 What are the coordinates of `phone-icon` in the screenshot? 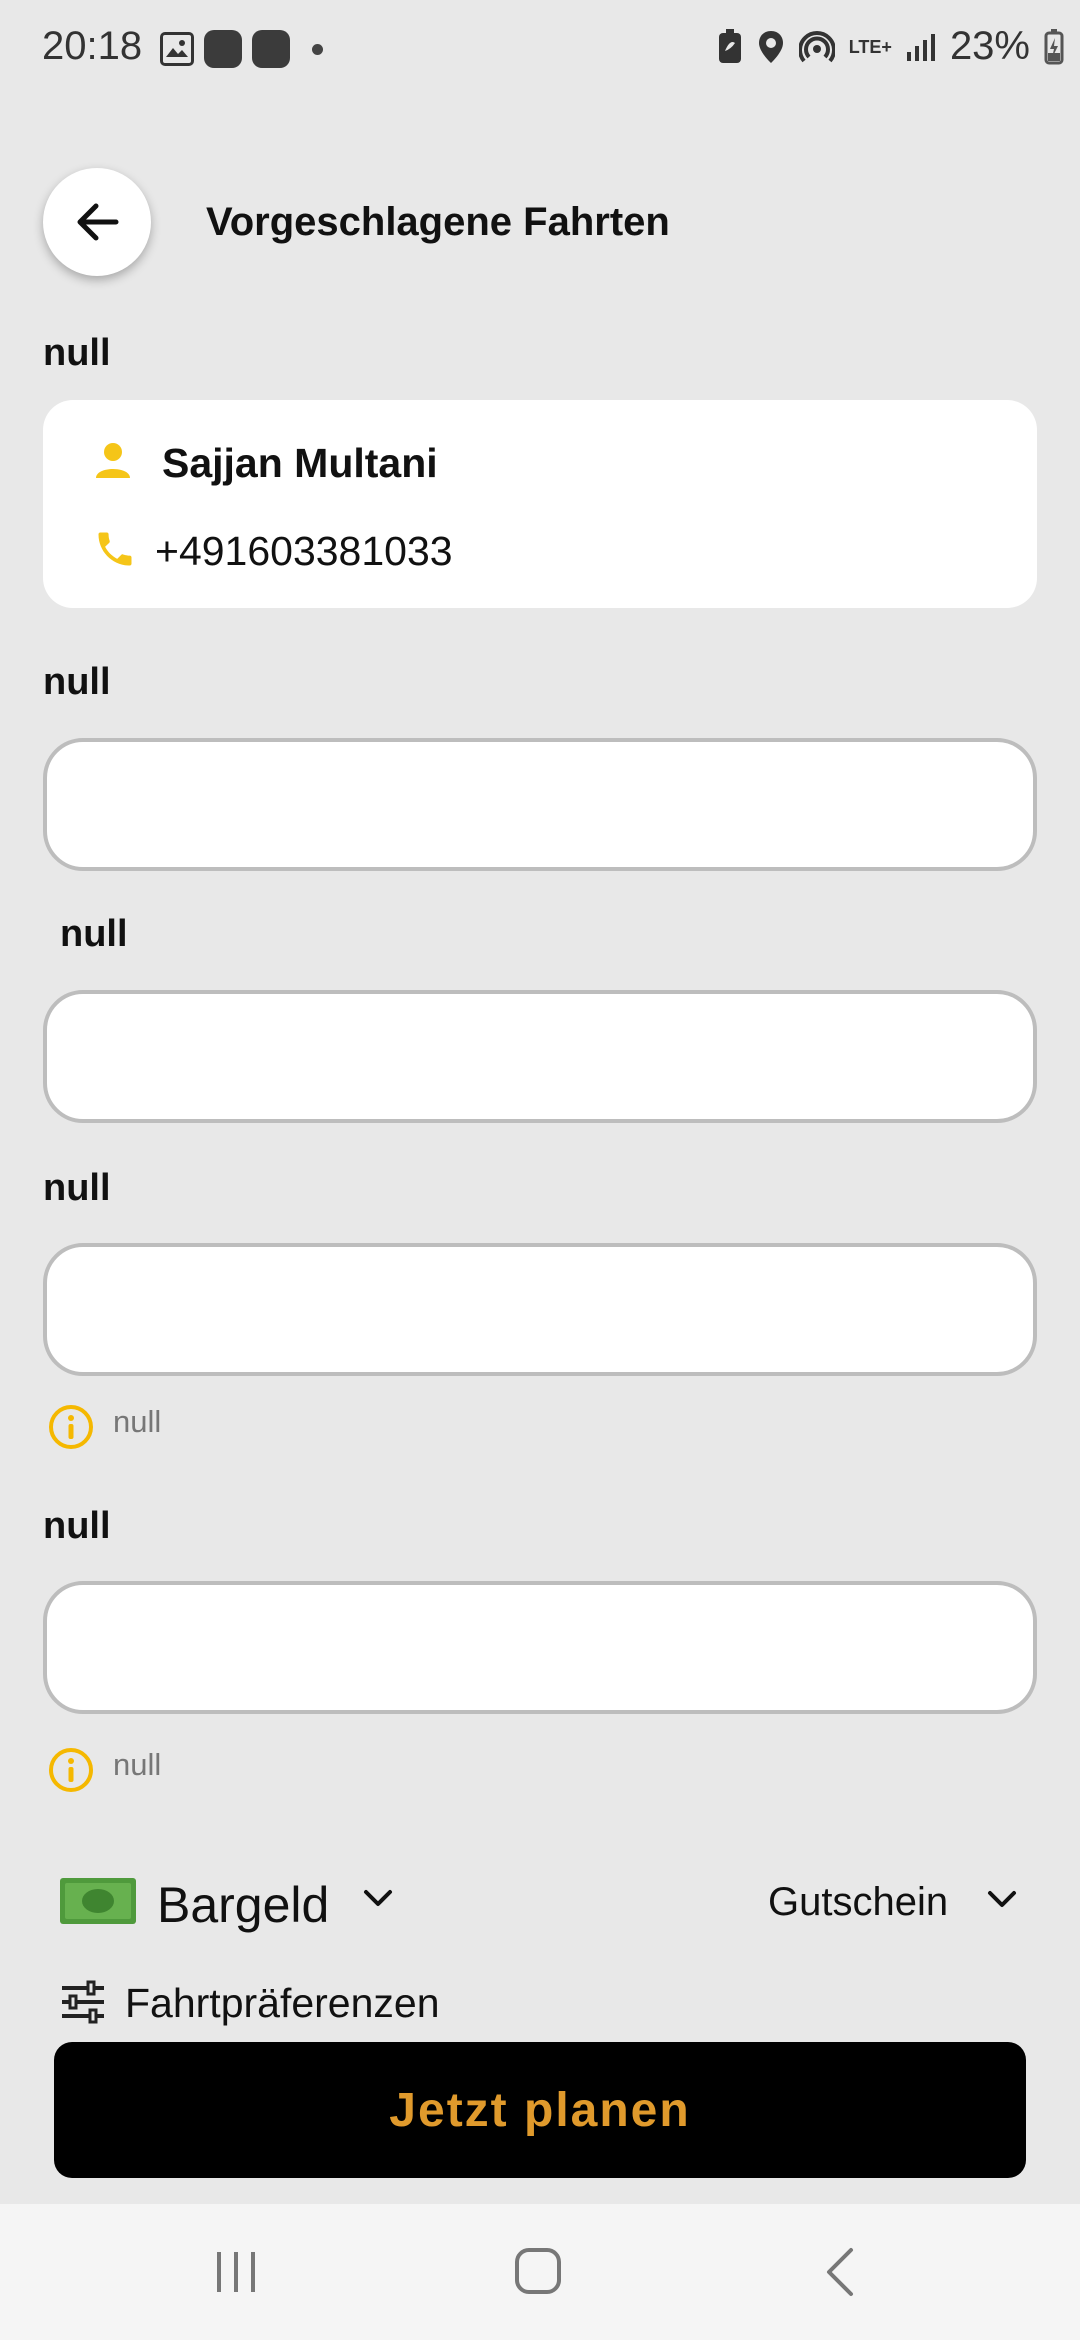 It's located at (115, 549).